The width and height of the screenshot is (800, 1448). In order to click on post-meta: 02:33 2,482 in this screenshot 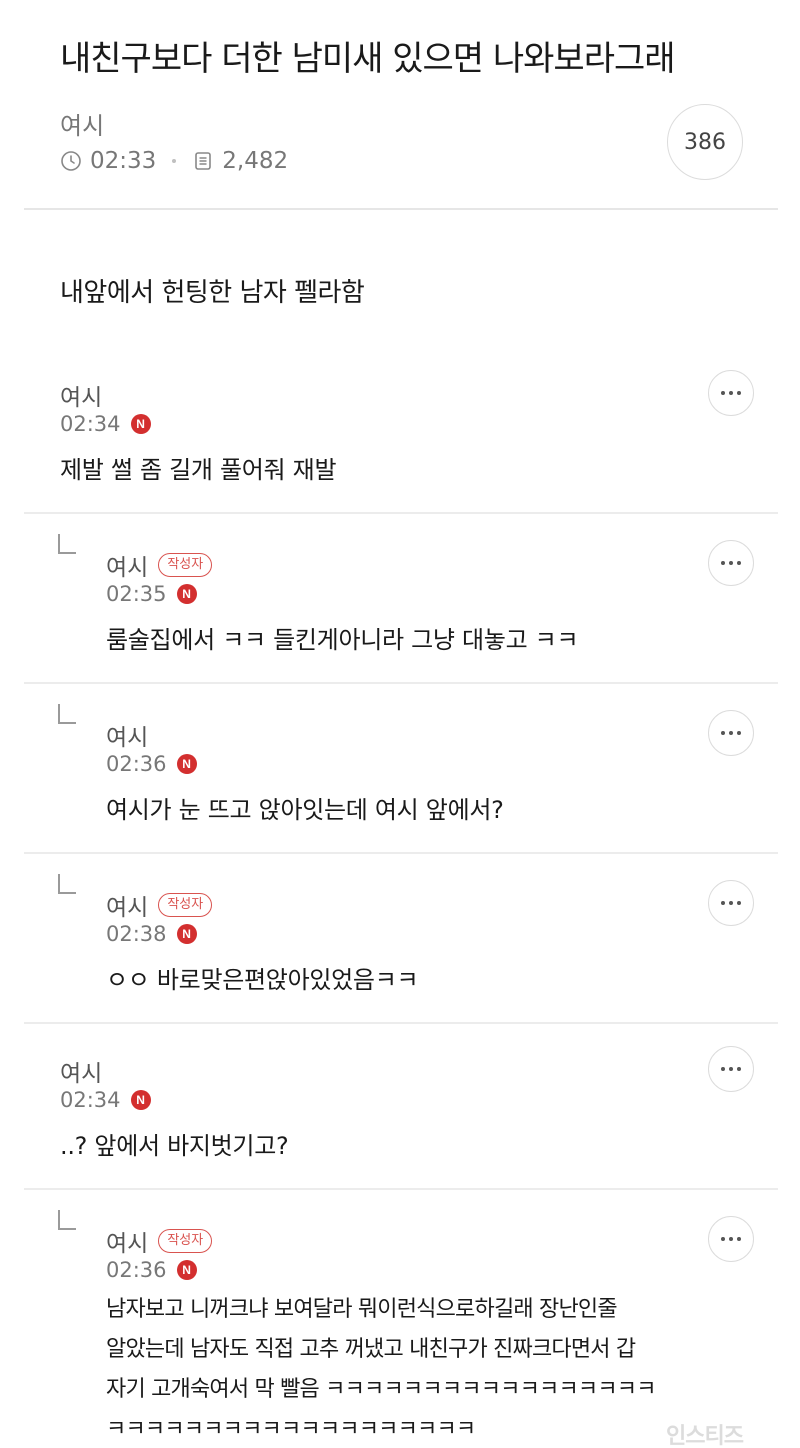, I will do `click(174, 161)`.